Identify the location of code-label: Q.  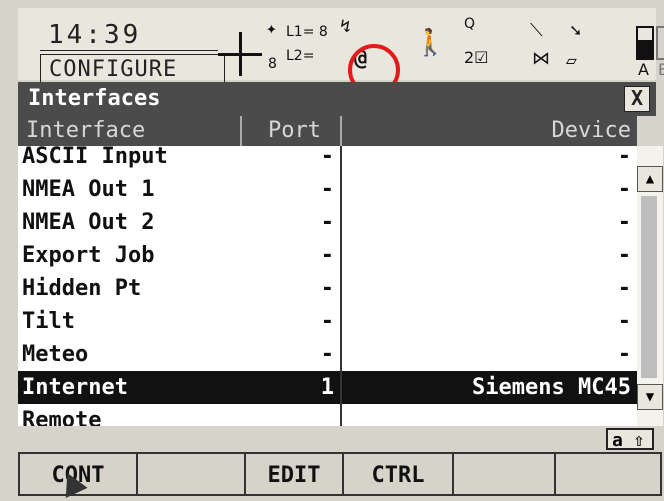
(470, 24).